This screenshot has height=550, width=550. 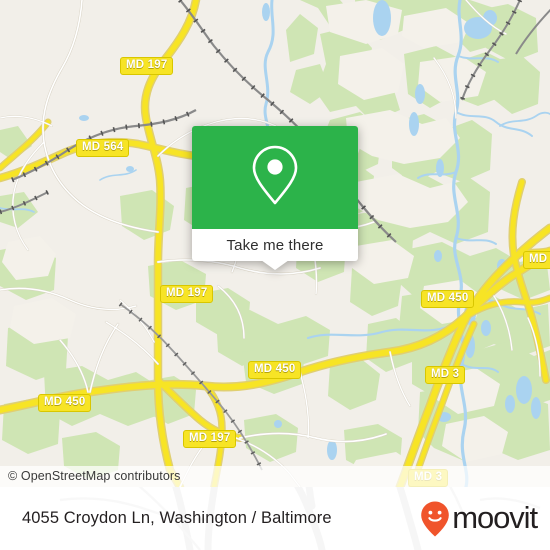 I want to click on road-shield-md197-mid: MD 197, so click(x=187, y=294).